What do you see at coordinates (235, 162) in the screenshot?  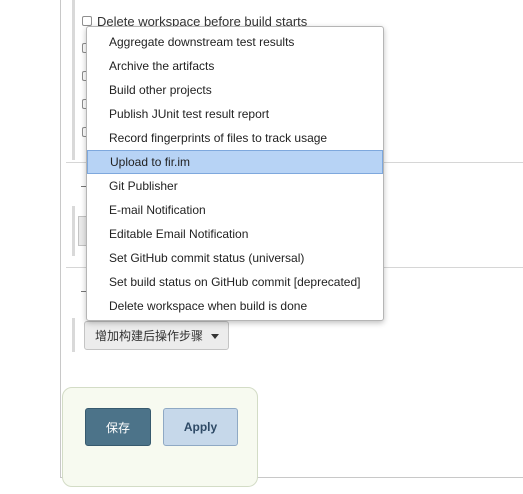 I see `menu-item-upload-to-fir-im: Upload to fir.im` at bounding box center [235, 162].